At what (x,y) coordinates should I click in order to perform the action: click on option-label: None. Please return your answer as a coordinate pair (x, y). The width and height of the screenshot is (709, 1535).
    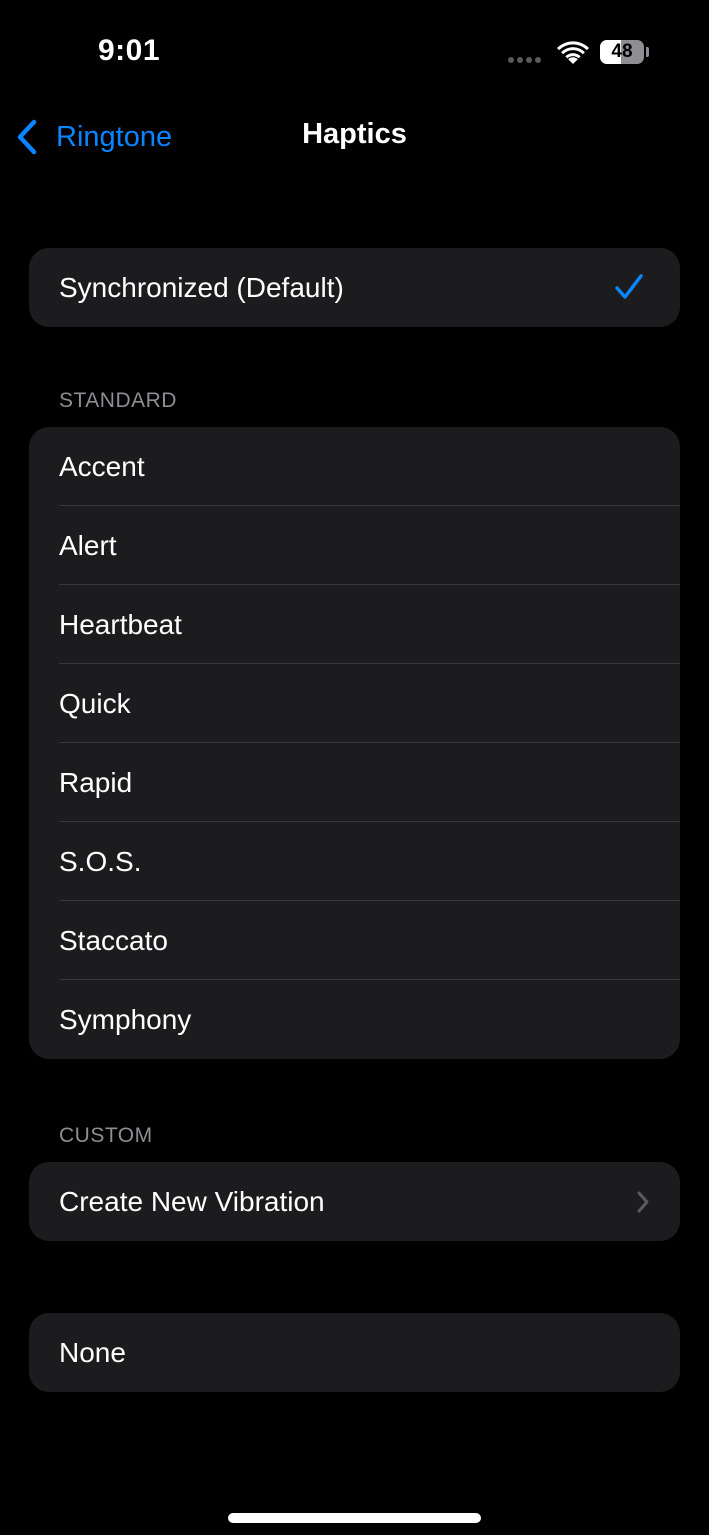
    Looking at the image, I should click on (92, 1352).